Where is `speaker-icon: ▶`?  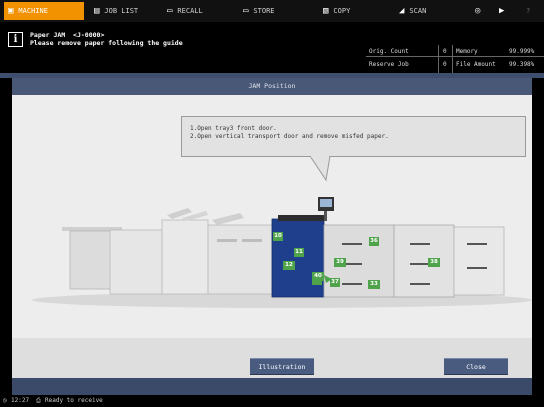
speaker-icon: ▶ is located at coordinates (502, 11).